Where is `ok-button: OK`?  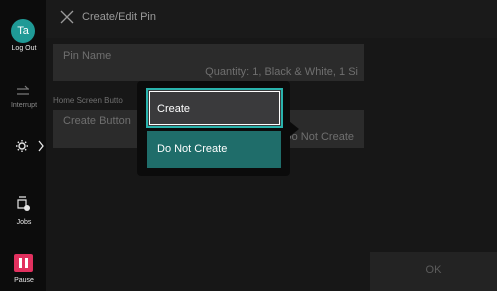 ok-button: OK is located at coordinates (433, 271).